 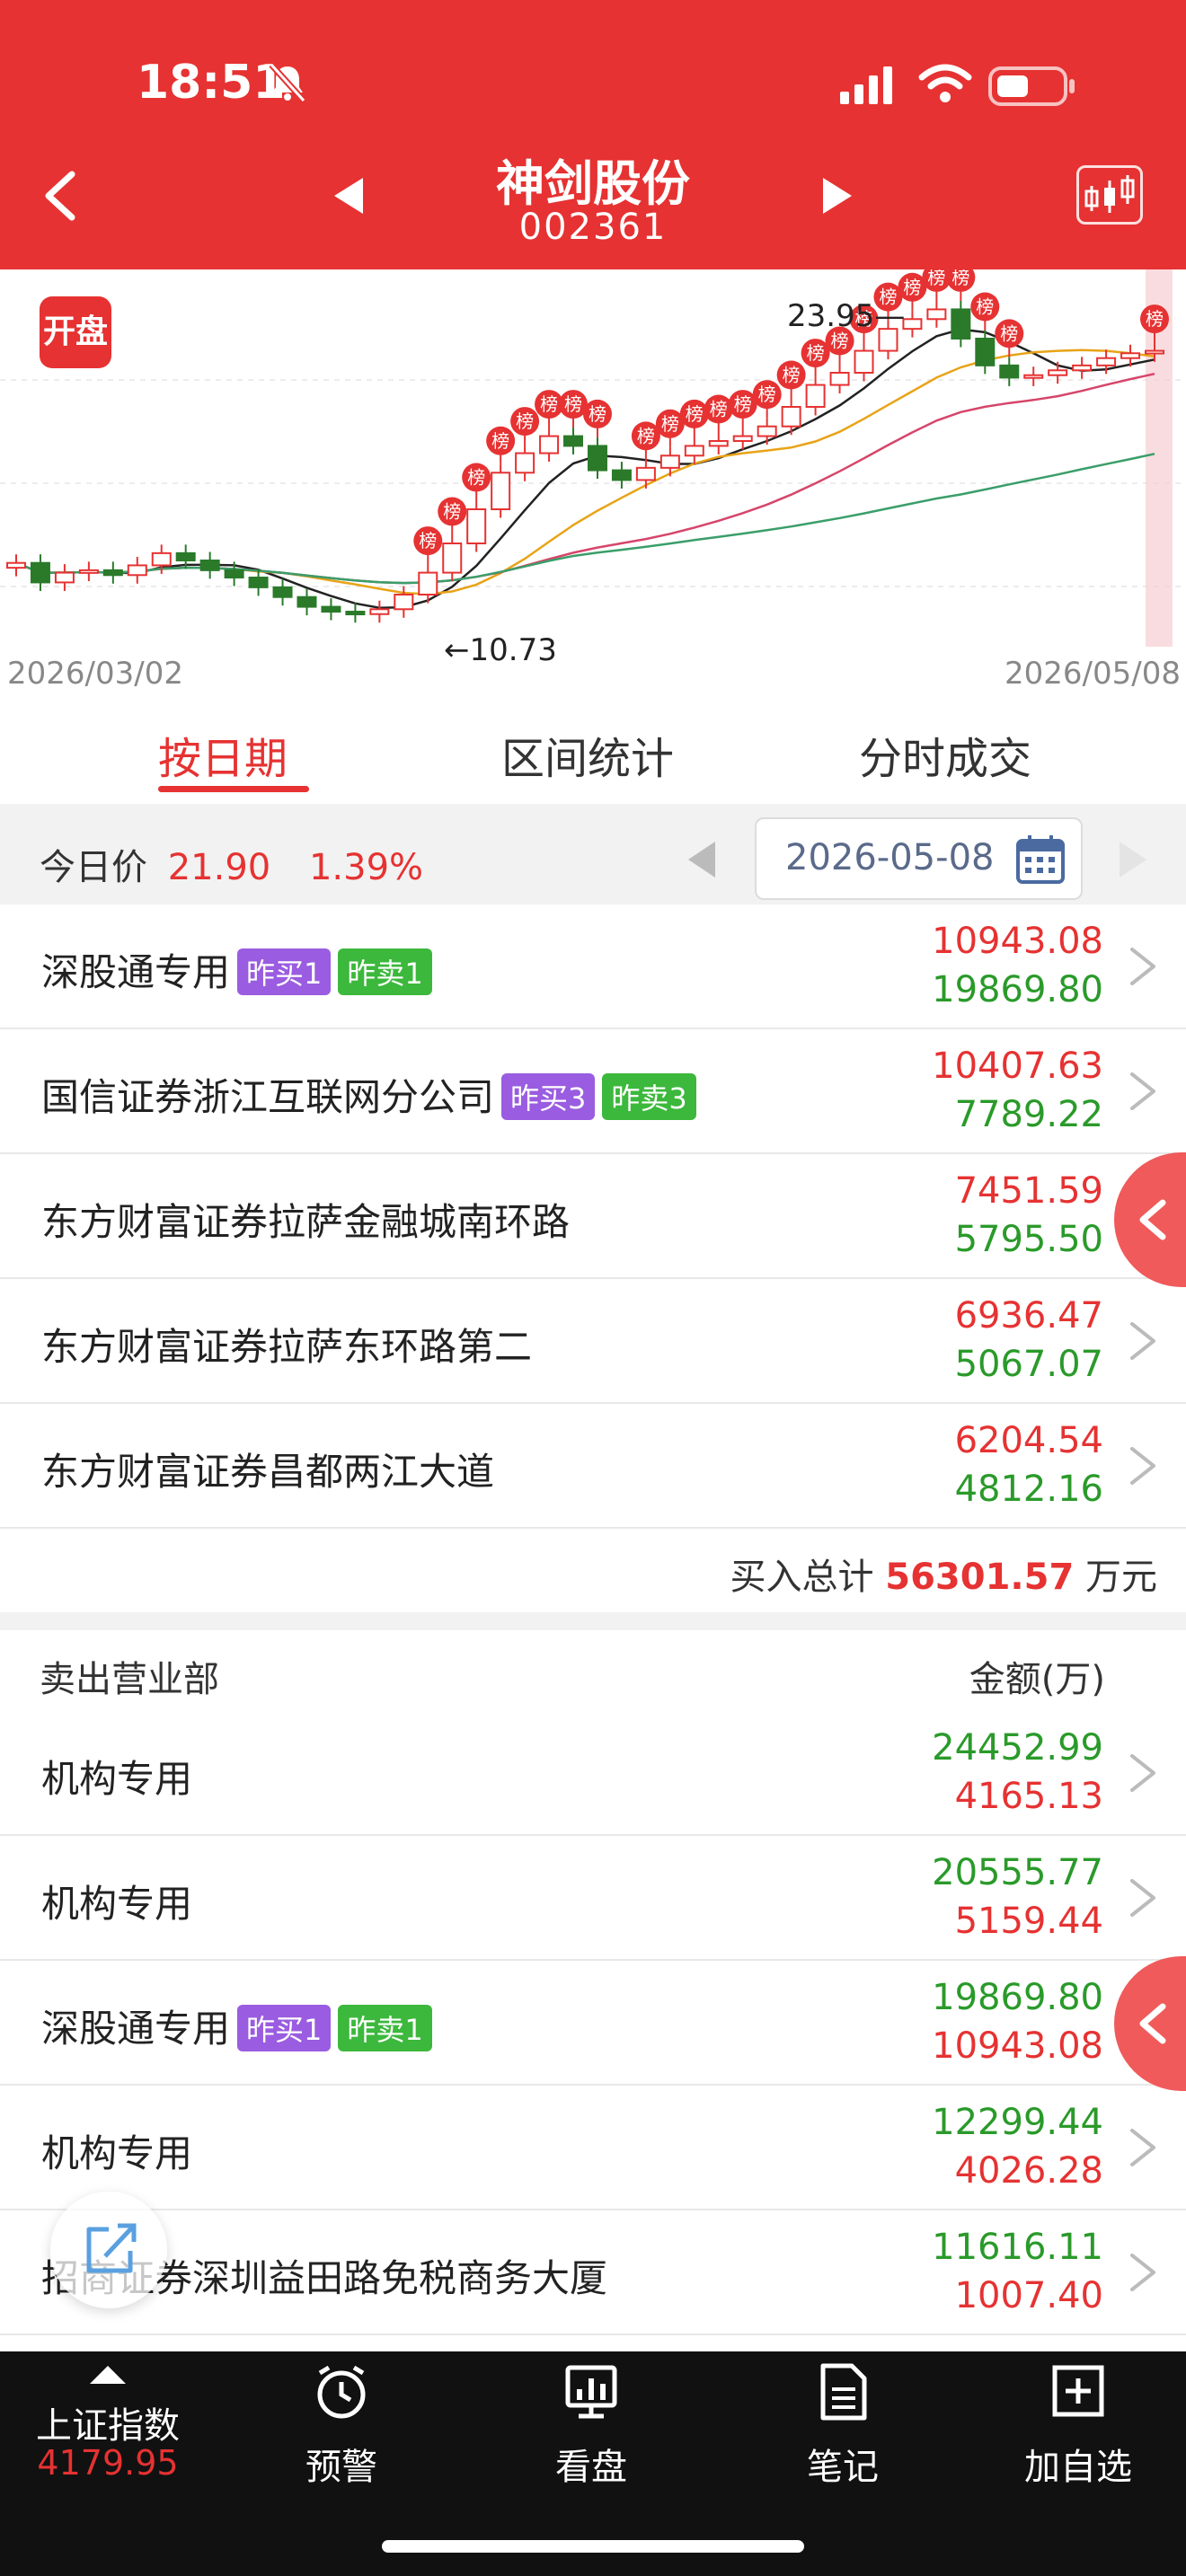 I want to click on history-badge: 昨买1, so click(x=284, y=2027).